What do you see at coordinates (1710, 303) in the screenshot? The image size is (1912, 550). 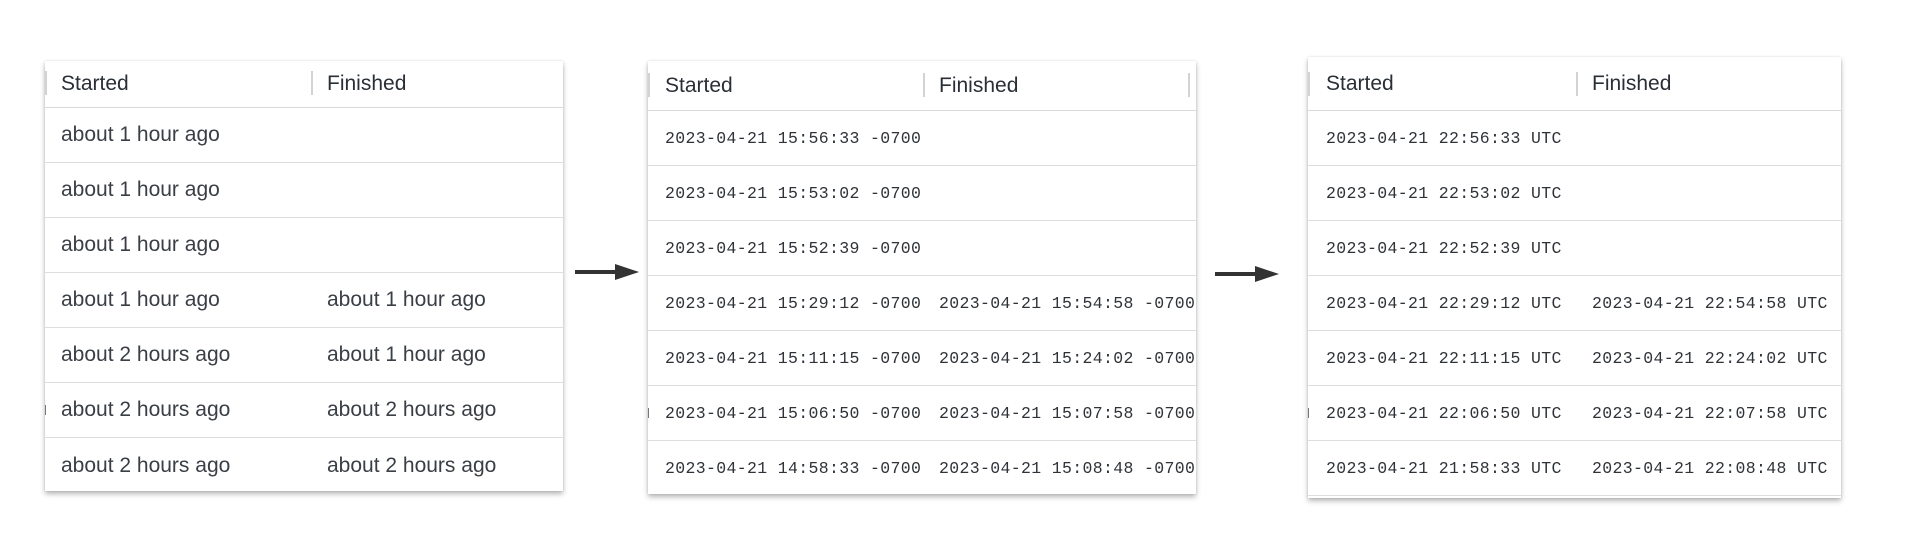 I see `cell-finished: 2023-04-21 22:54:58 UTC` at bounding box center [1710, 303].